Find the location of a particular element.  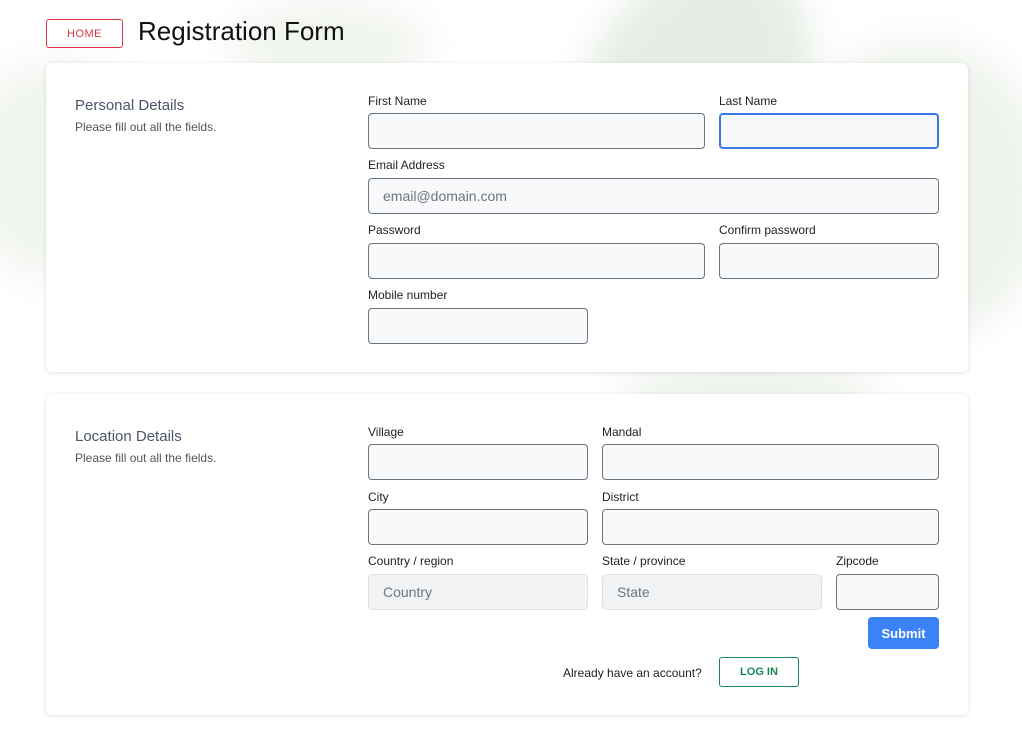

confirm-password-label: Confirm password is located at coordinates (767, 230).